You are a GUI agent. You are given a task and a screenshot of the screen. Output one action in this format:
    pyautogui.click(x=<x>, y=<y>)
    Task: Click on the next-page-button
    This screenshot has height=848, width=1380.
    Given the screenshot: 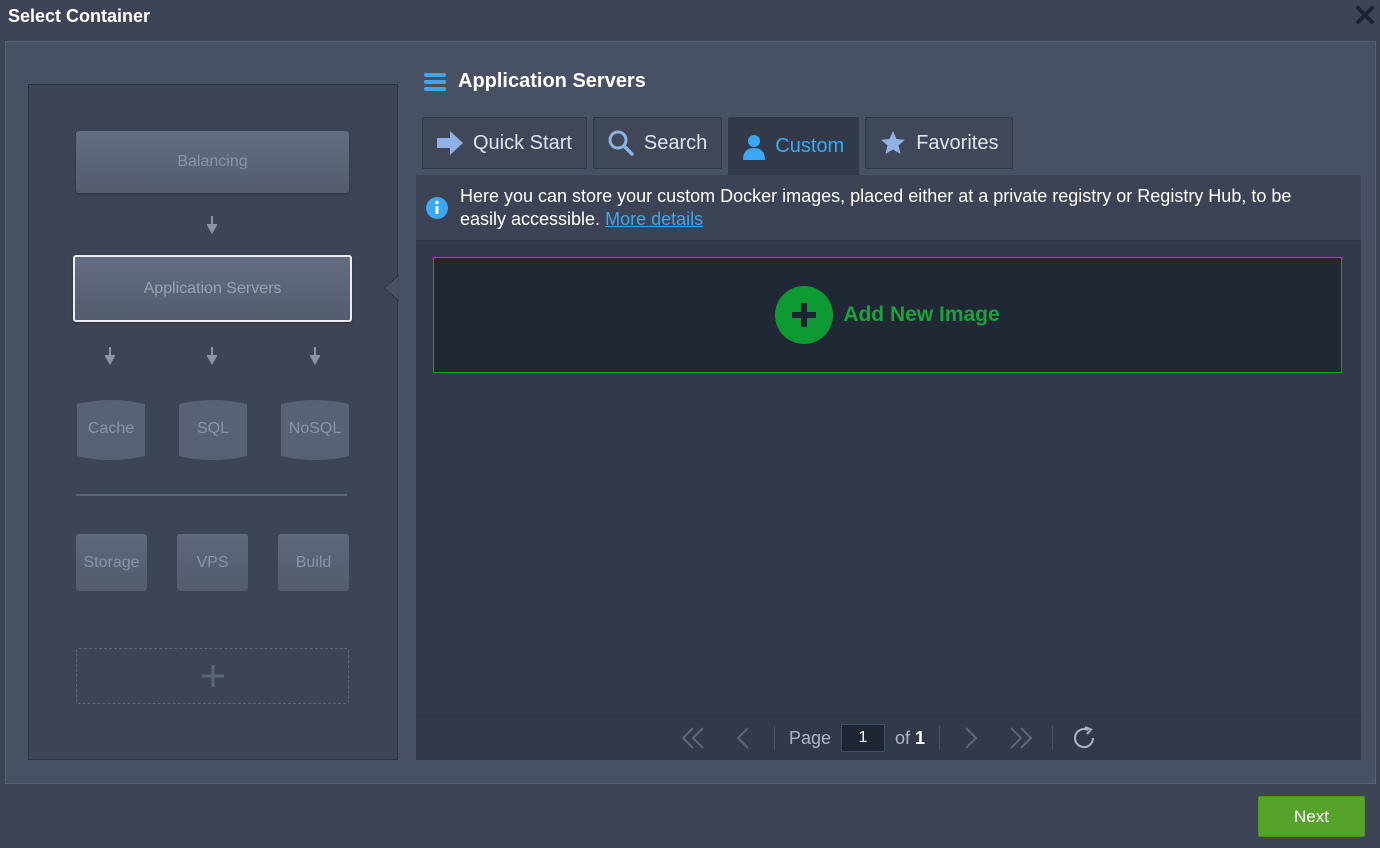 What is the action you would take?
    pyautogui.click(x=971, y=738)
    